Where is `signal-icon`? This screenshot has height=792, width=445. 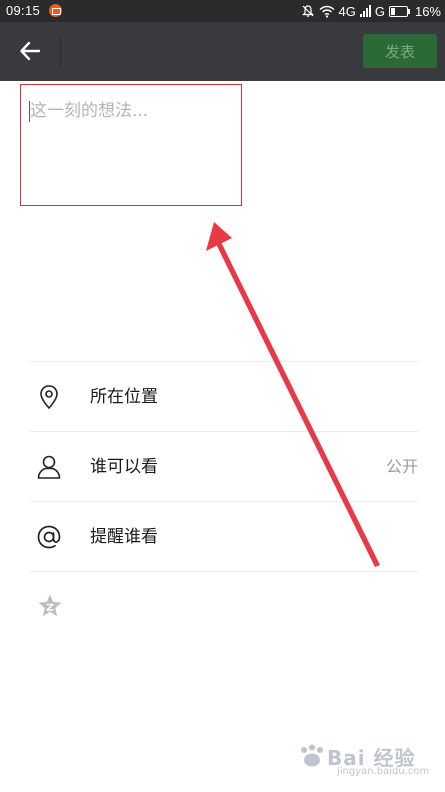 signal-icon is located at coordinates (365, 11).